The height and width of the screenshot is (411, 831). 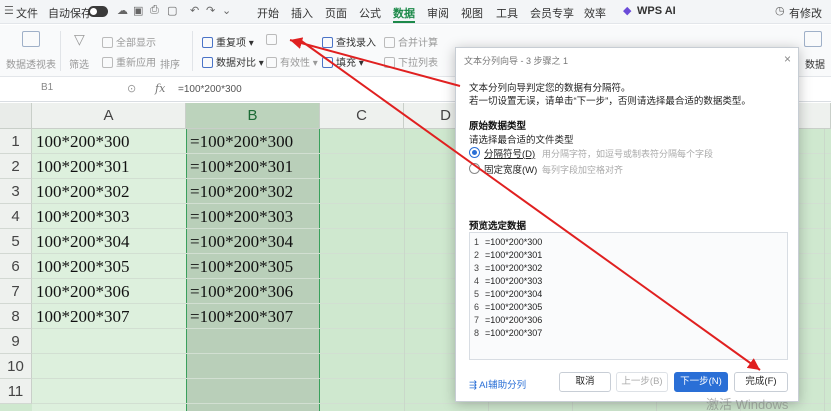 I want to click on fill-button: 填充 ▾, so click(x=343, y=61).